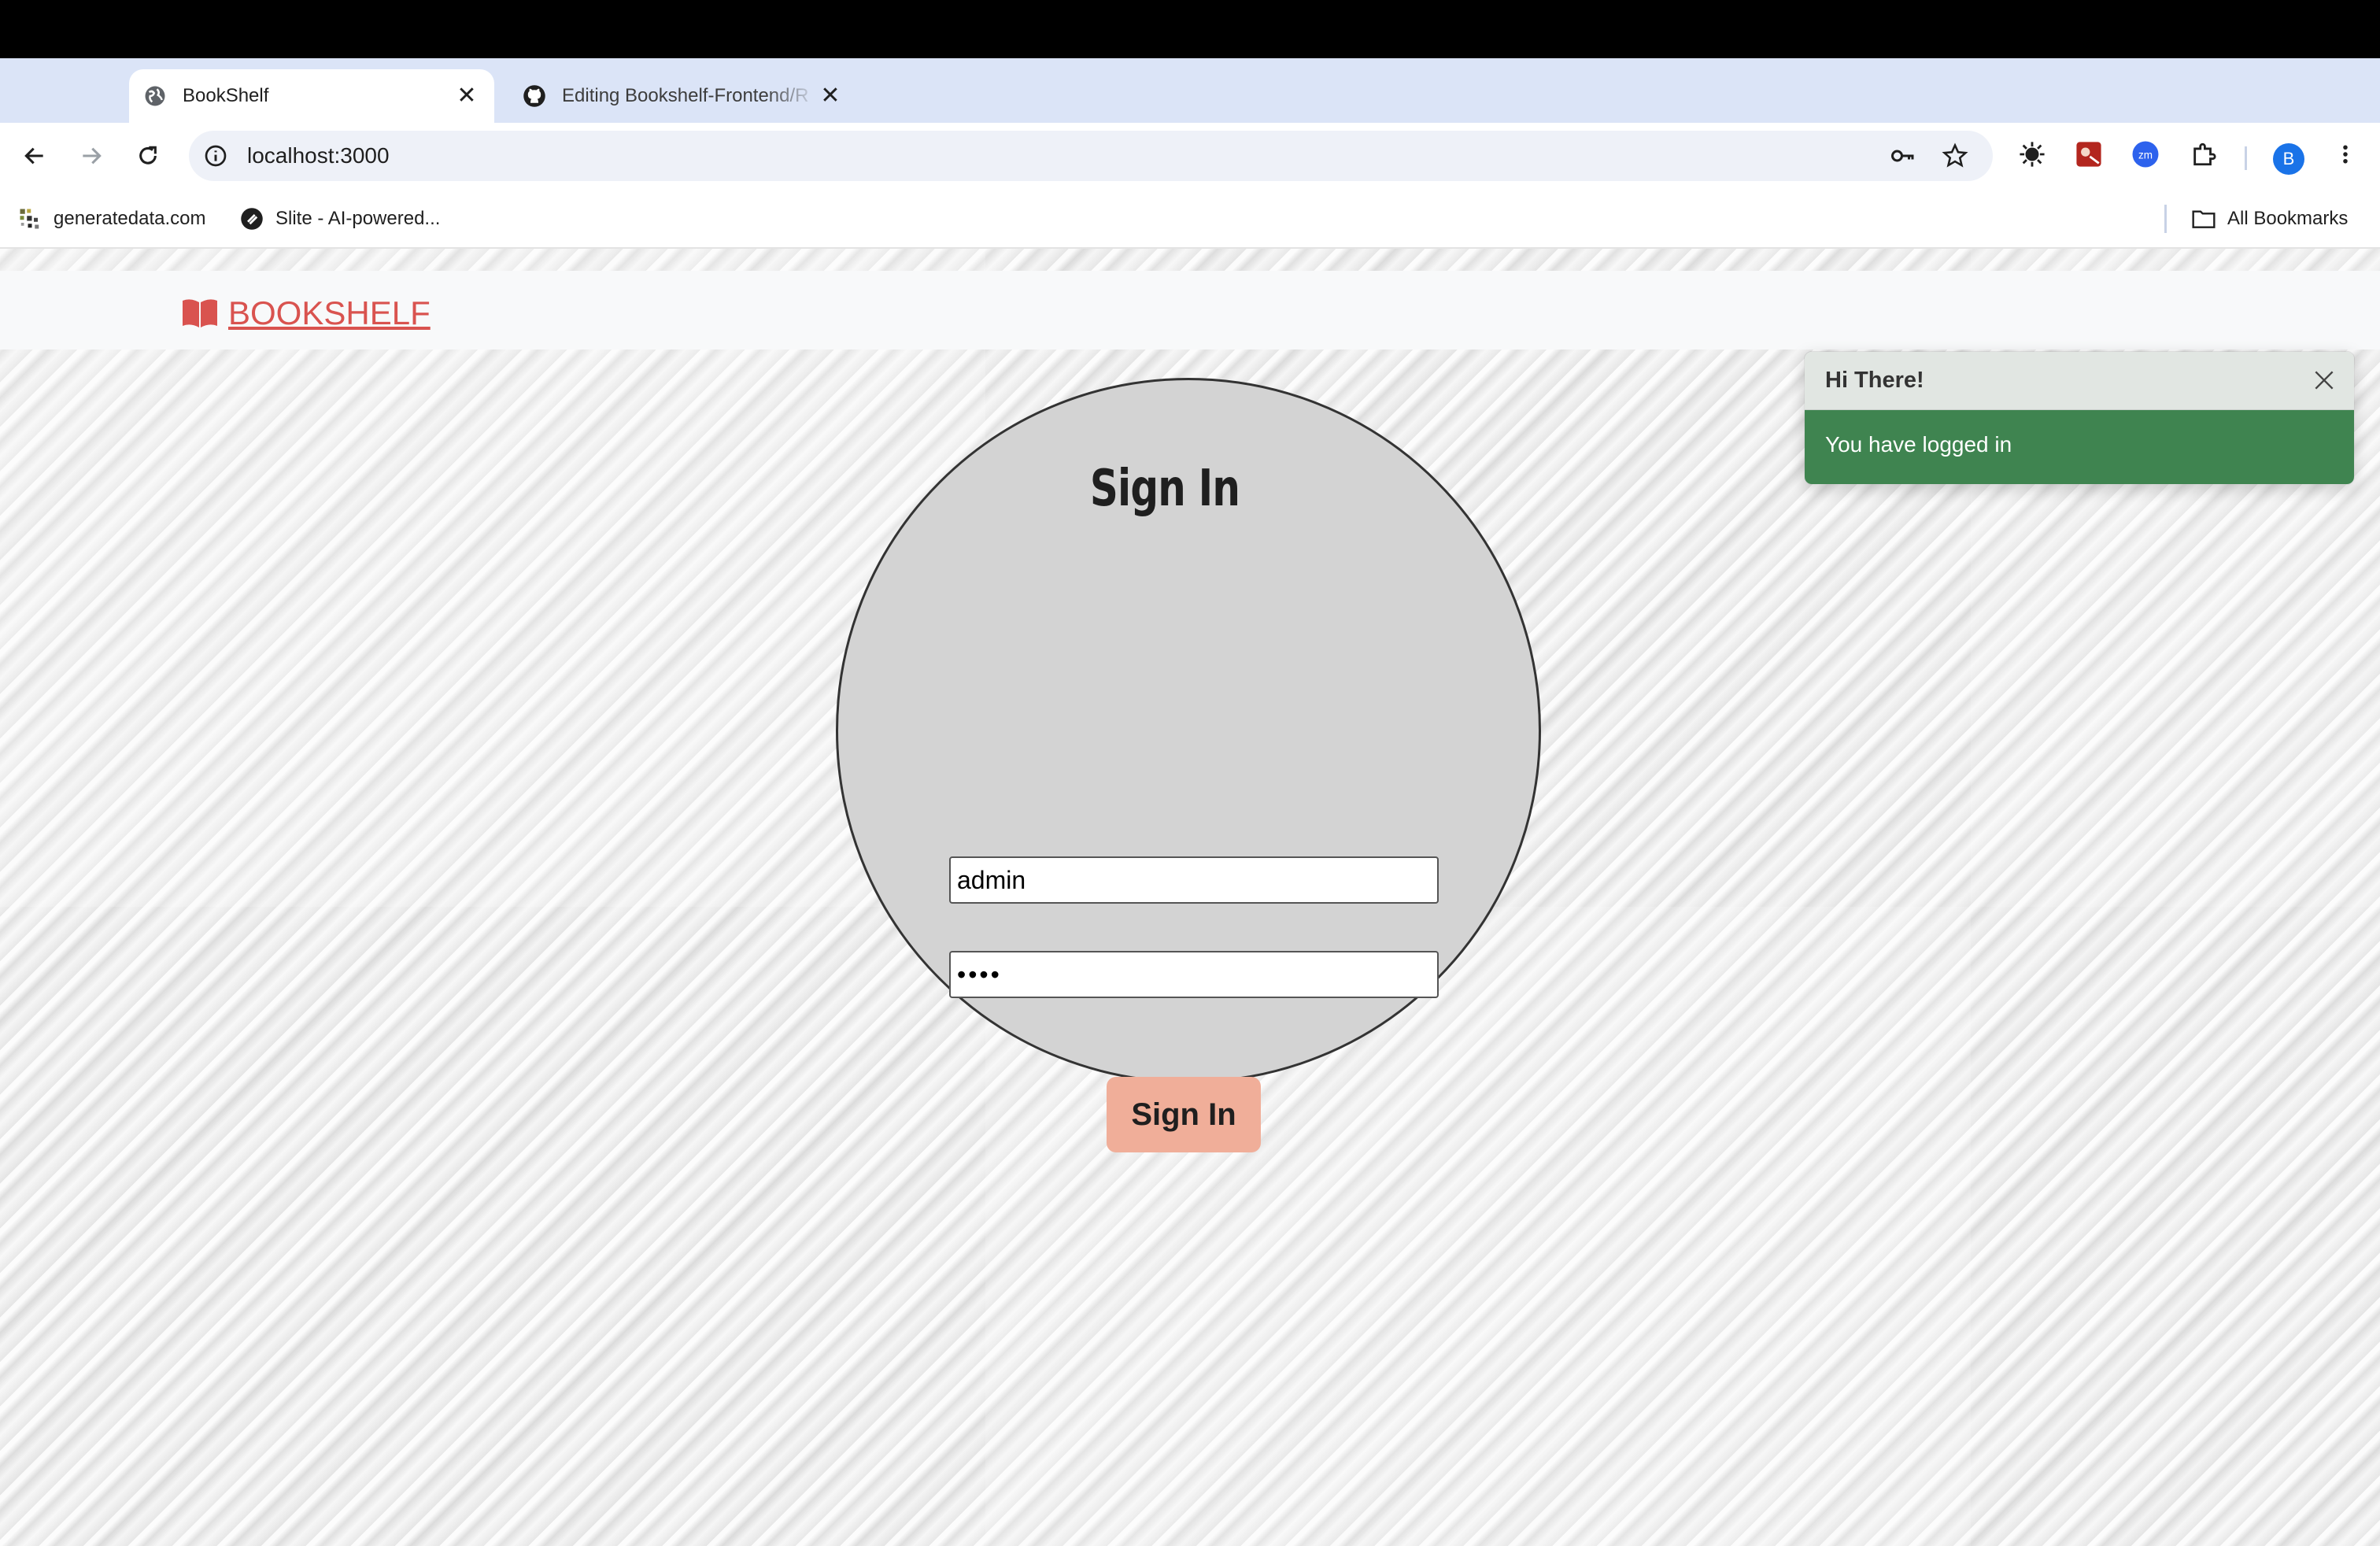 This screenshot has width=2380, height=1546. Describe the element at coordinates (2246, 158) in the screenshot. I see `toolbar-divider` at that location.